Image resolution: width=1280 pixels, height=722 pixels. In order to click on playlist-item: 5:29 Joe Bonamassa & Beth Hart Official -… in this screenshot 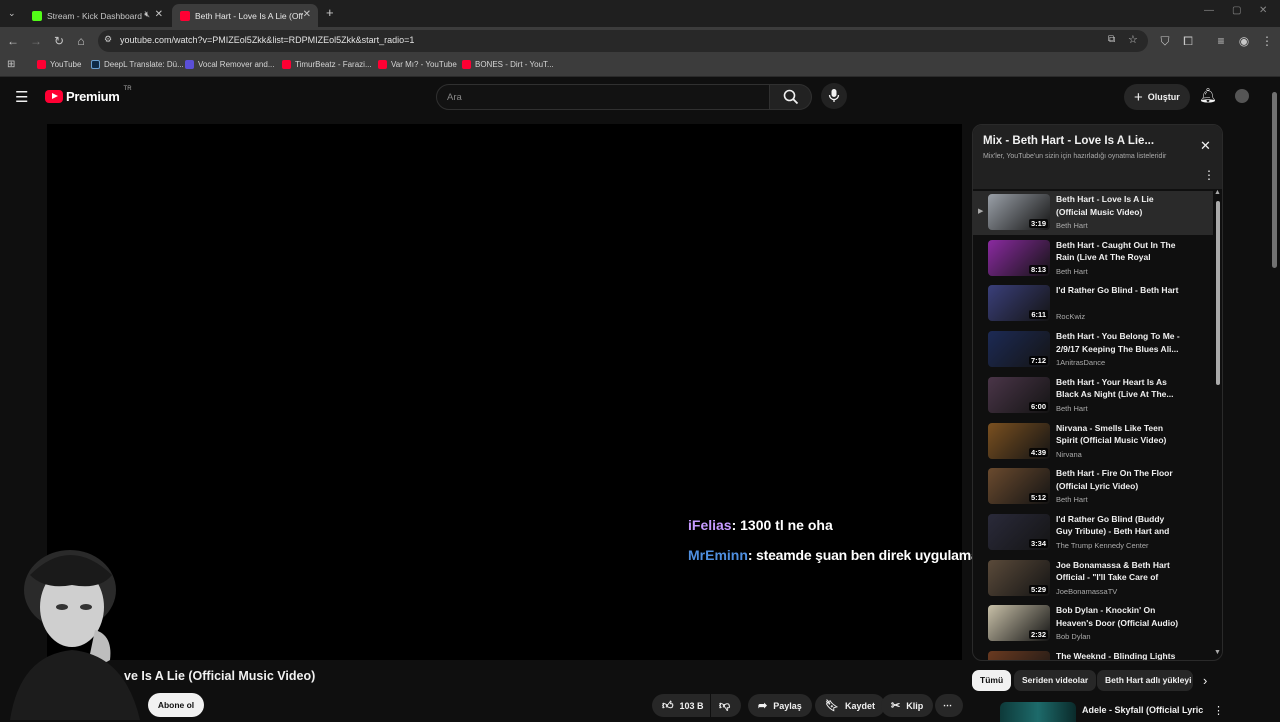, I will do `click(1093, 579)`.